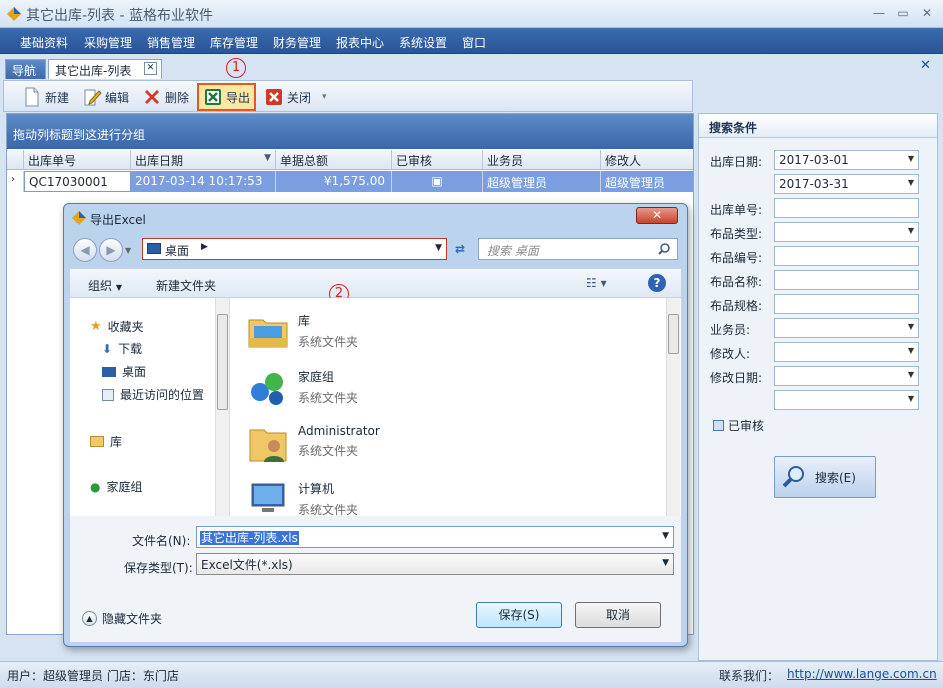 Image resolution: width=943 pixels, height=688 pixels. What do you see at coordinates (213, 97) in the screenshot?
I see `excel-icon` at bounding box center [213, 97].